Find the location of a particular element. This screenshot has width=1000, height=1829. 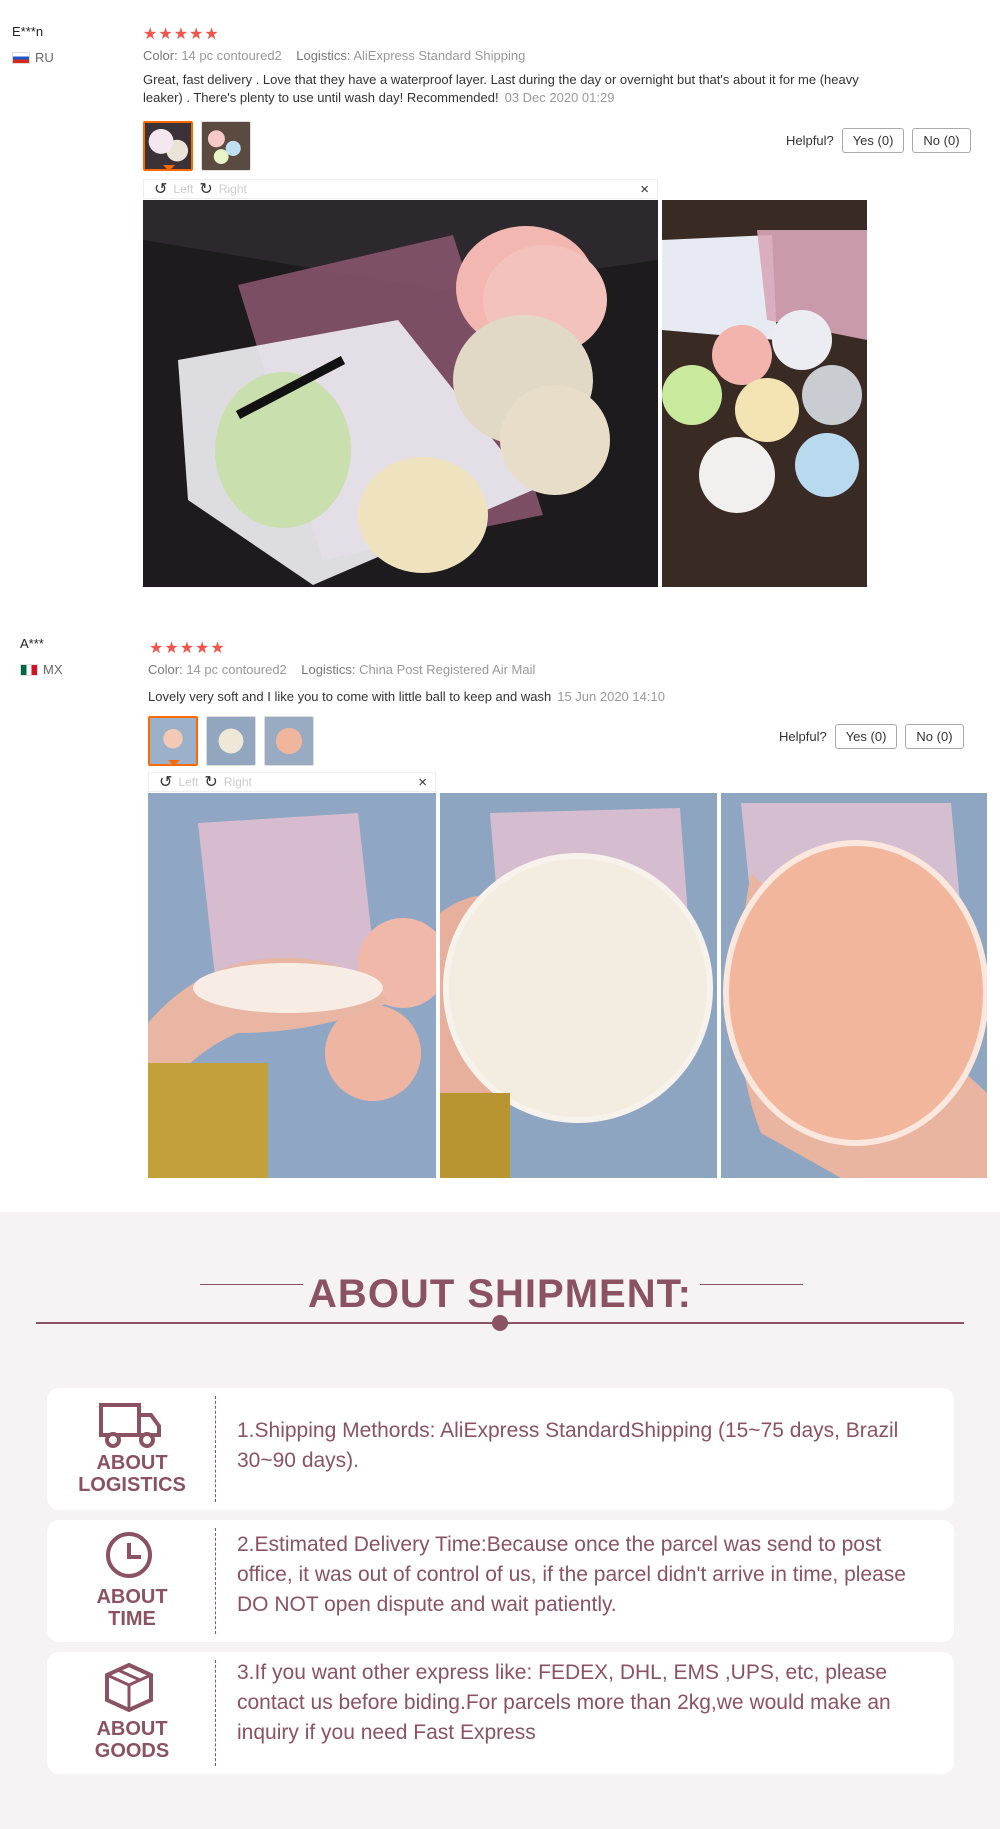

box-icon is located at coordinates (129, 1687).